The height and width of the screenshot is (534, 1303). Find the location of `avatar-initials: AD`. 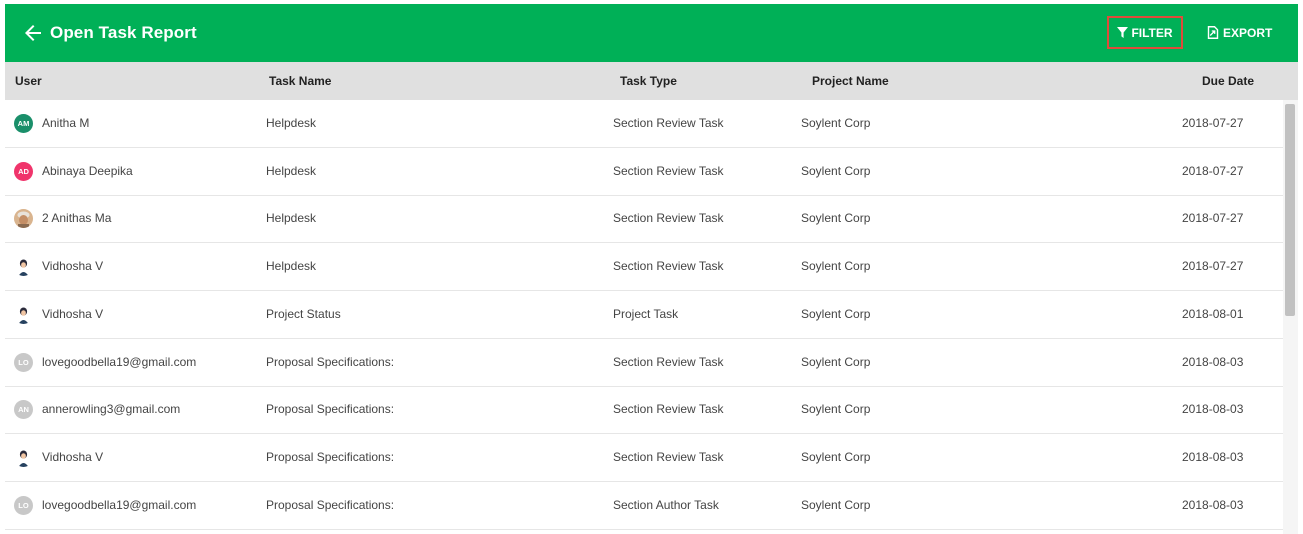

avatar-initials: AD is located at coordinates (23, 171).